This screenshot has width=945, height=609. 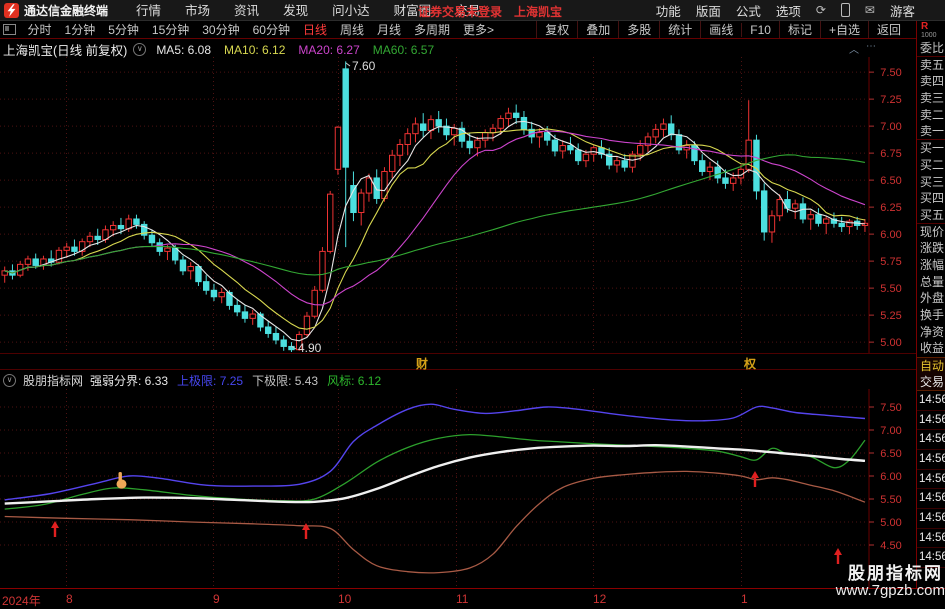 I want to click on quote-row-卖四: 卖四, so click(x=932, y=81).